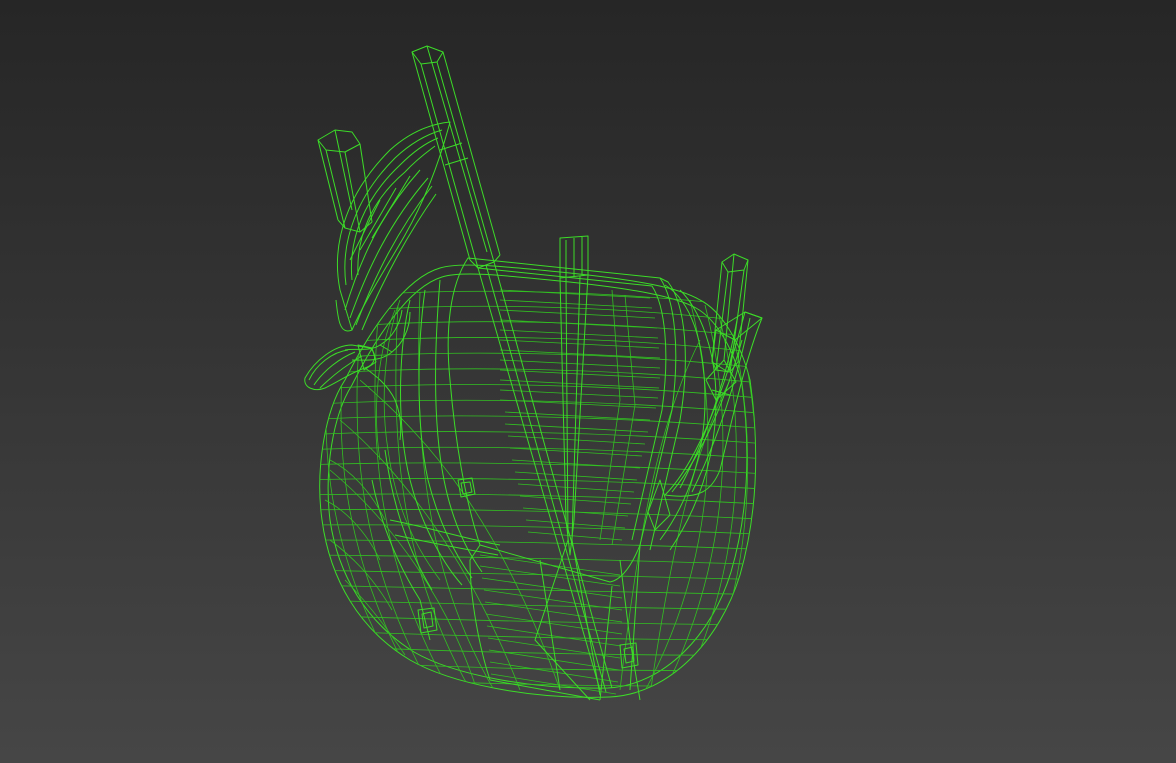 This screenshot has width=1176, height=763. Describe the element at coordinates (567, 468) in the screenshot. I see `center-stick` at that location.